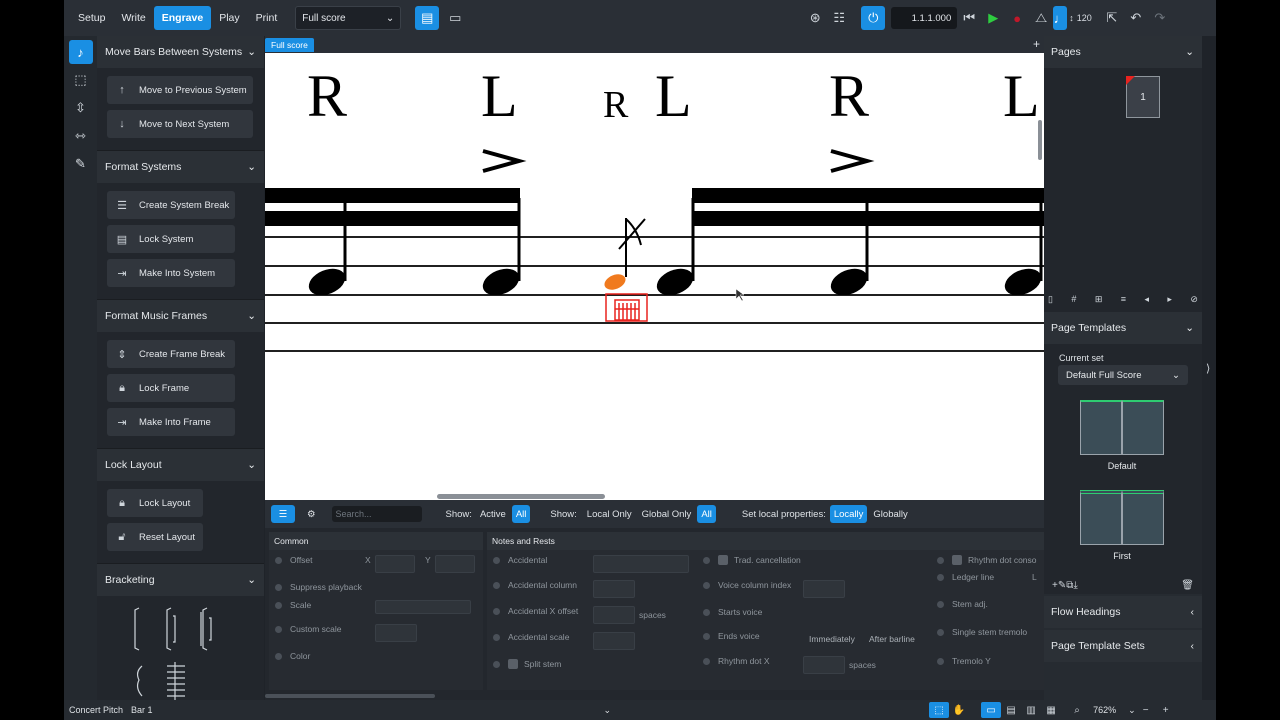  I want to click on pages-header: Pages ⌄, so click(1123, 52).